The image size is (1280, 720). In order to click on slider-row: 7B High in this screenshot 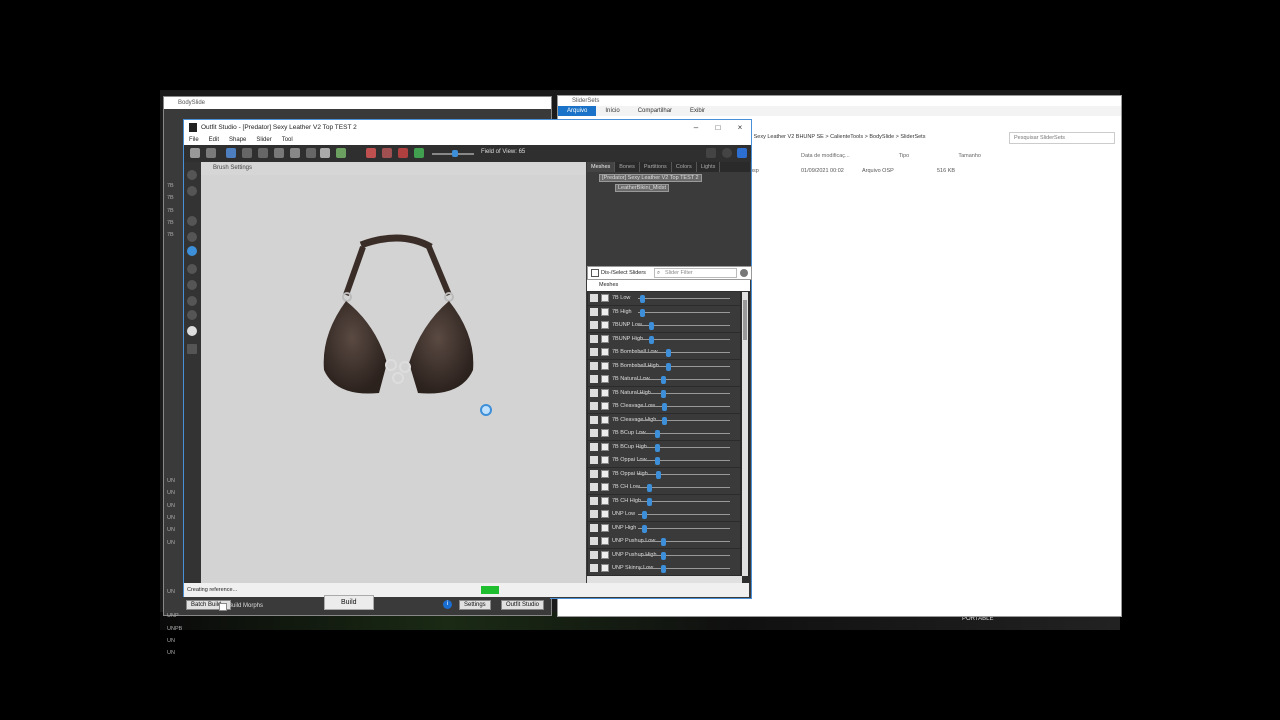, I will do `click(664, 312)`.